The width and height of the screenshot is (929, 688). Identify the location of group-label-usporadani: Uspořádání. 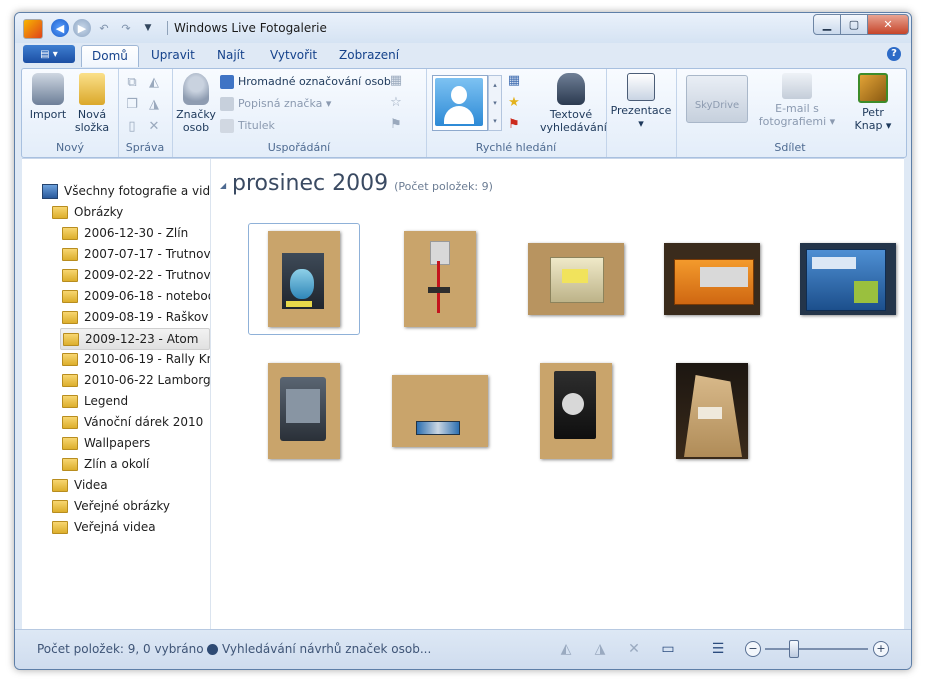
(299, 147).